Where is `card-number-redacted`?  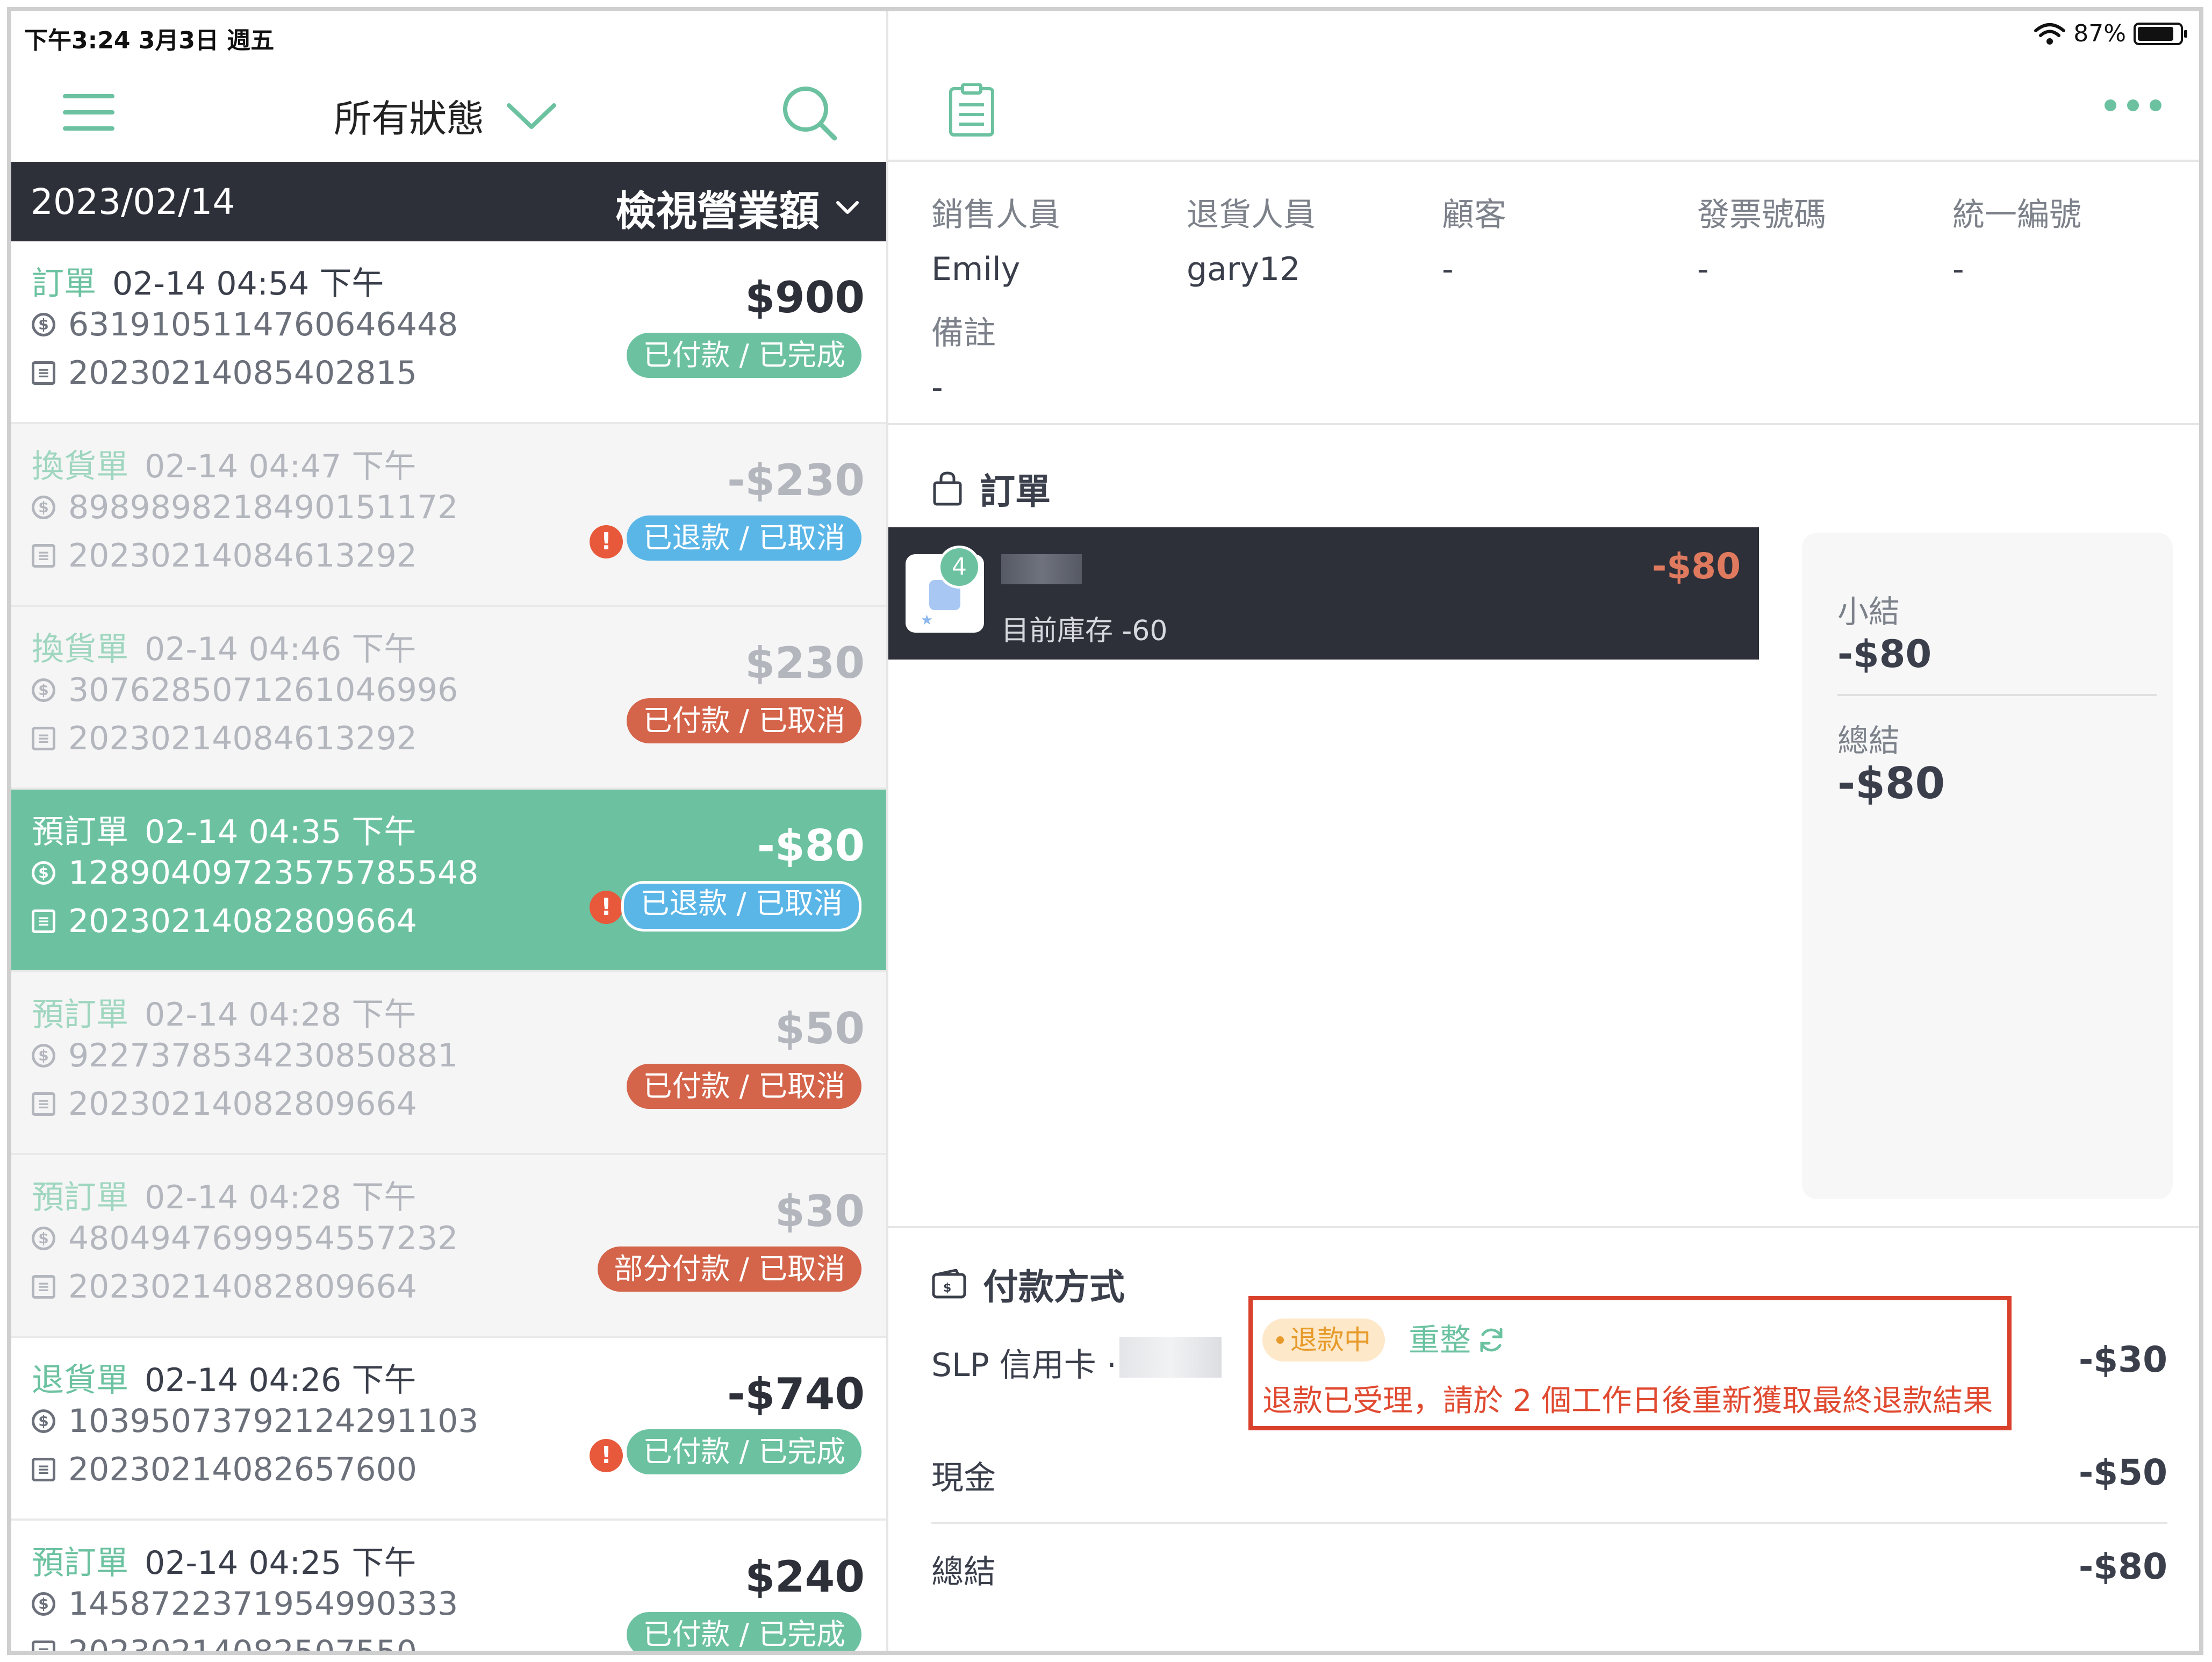
card-number-redacted is located at coordinates (1170, 1357).